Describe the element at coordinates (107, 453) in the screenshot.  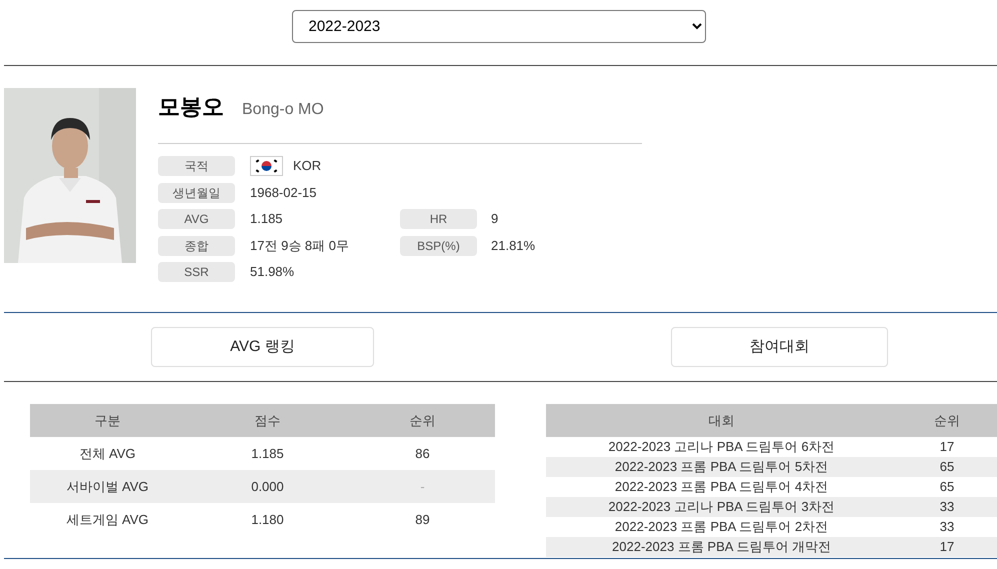
I see `table-cell-text: 전체 AVG` at that location.